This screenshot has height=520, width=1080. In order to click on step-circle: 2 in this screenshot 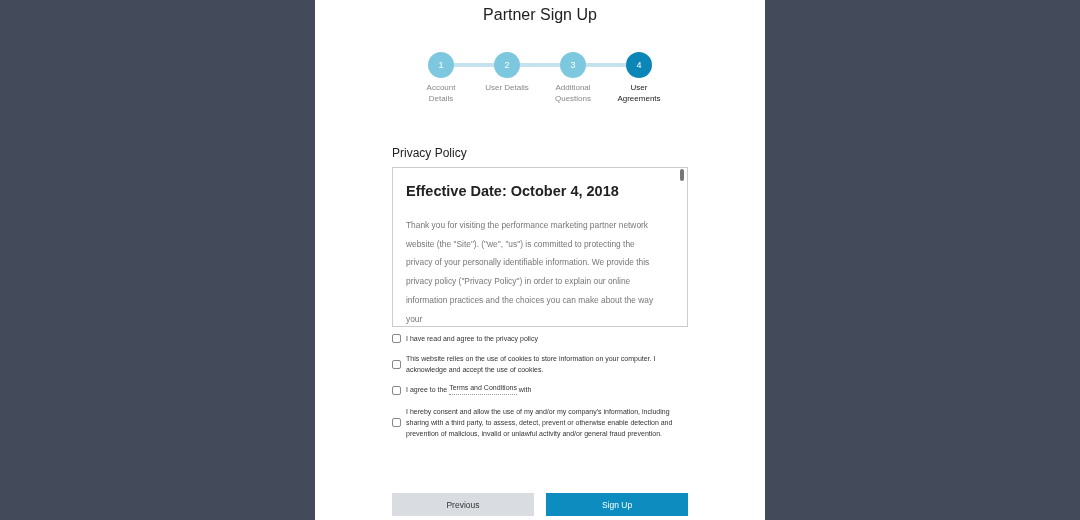, I will do `click(507, 65)`.